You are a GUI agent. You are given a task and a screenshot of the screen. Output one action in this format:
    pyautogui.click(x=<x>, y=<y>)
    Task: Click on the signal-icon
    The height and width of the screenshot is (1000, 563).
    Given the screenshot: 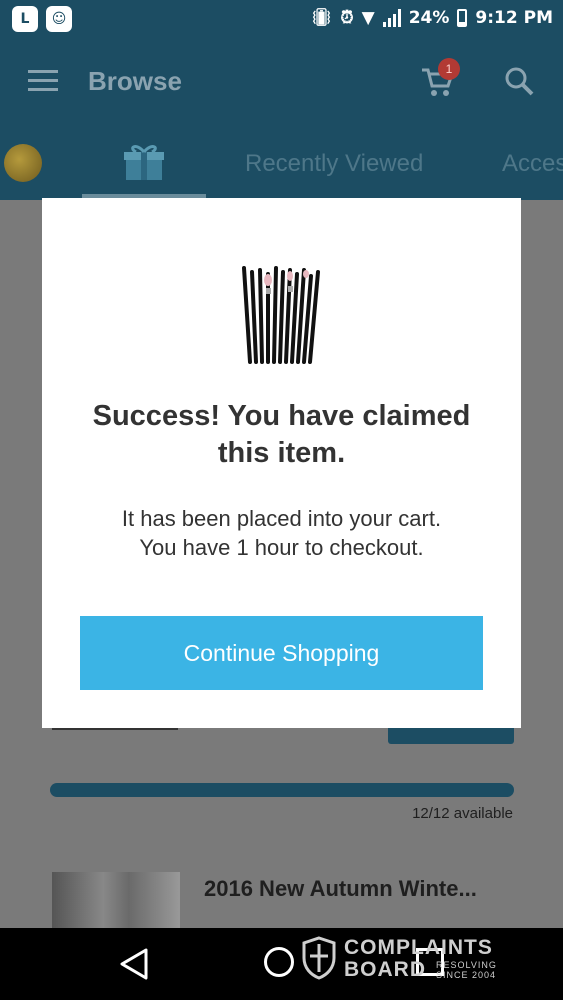 What is the action you would take?
    pyautogui.click(x=391, y=18)
    